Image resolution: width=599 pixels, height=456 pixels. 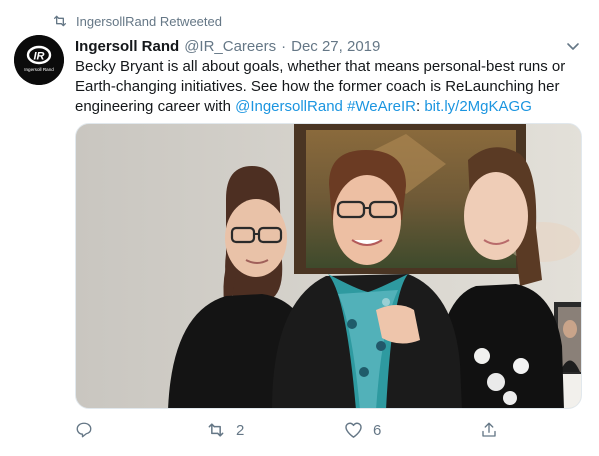 I want to click on logo-letters: IR, so click(x=39, y=57).